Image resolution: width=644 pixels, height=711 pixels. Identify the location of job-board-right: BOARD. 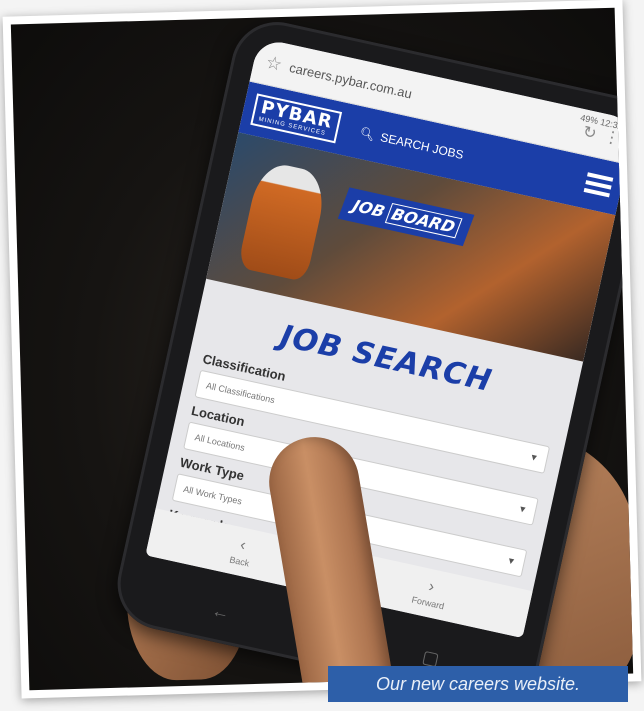
(423, 220).